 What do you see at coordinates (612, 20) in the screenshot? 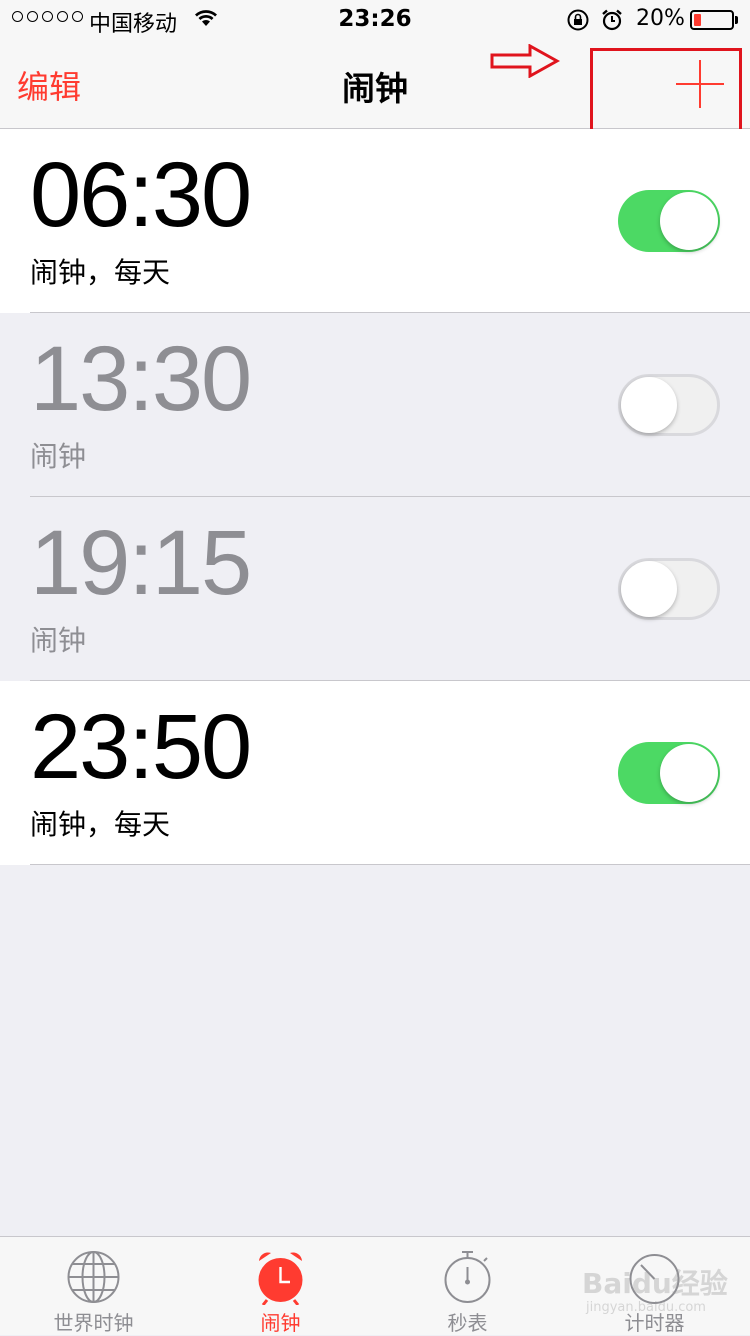
I see `alarm-status-icon` at bounding box center [612, 20].